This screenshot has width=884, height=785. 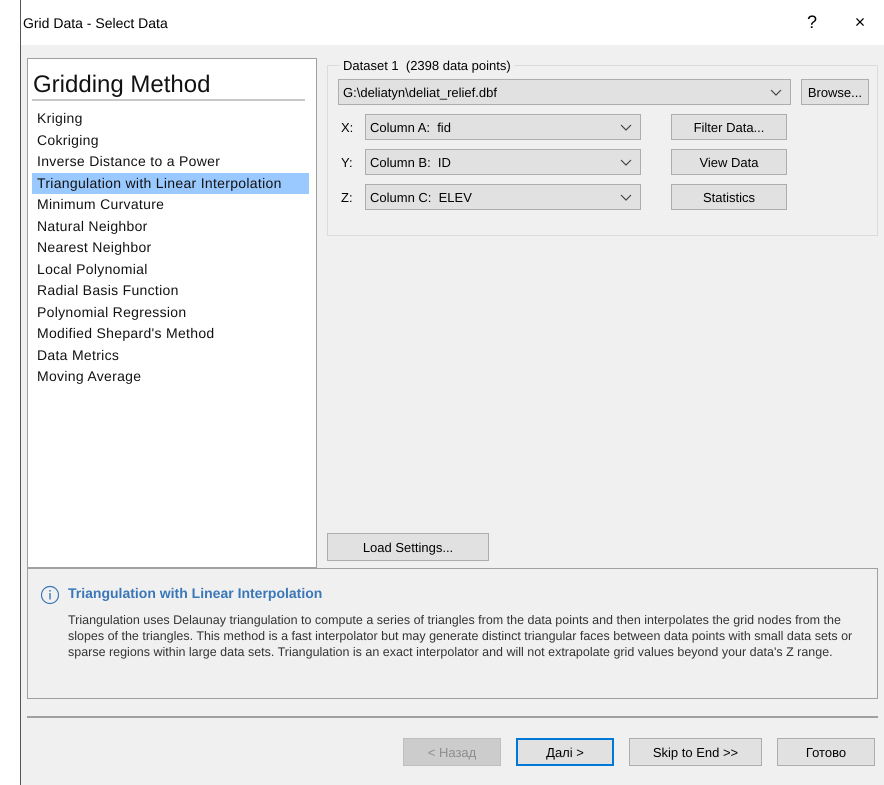 What do you see at coordinates (50, 595) in the screenshot?
I see `info-icon` at bounding box center [50, 595].